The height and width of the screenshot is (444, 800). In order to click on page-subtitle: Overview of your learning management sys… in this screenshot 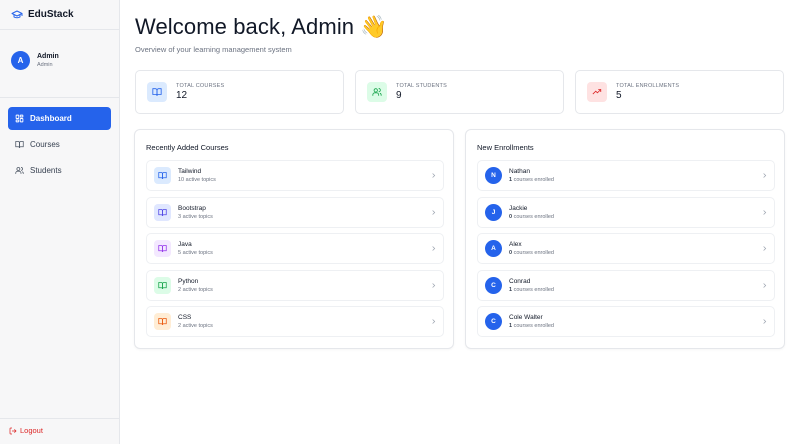, I will do `click(213, 49)`.